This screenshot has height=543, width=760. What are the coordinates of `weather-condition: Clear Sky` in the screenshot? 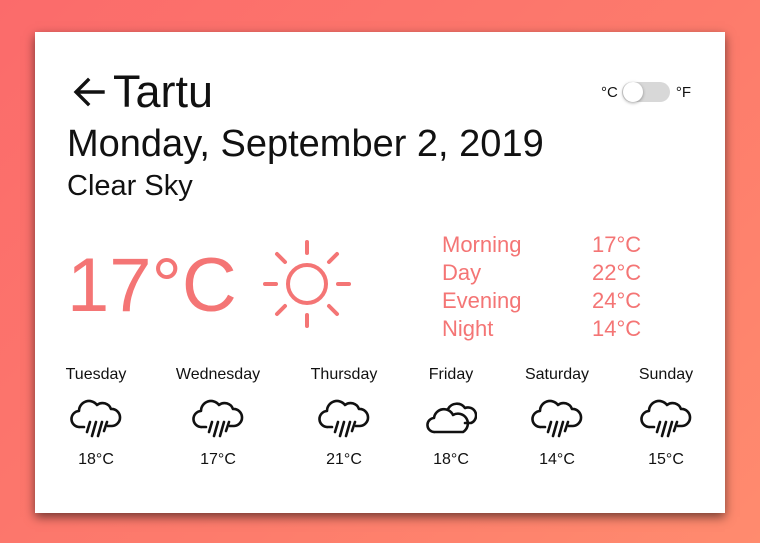 It's located at (130, 186).